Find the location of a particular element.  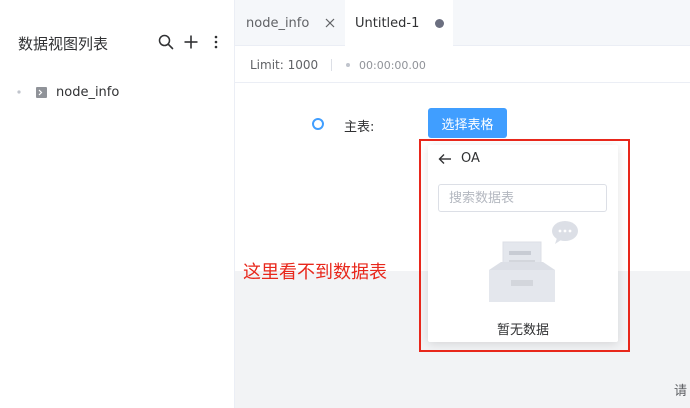

unsaved-dot-icon is located at coordinates (439, 23).